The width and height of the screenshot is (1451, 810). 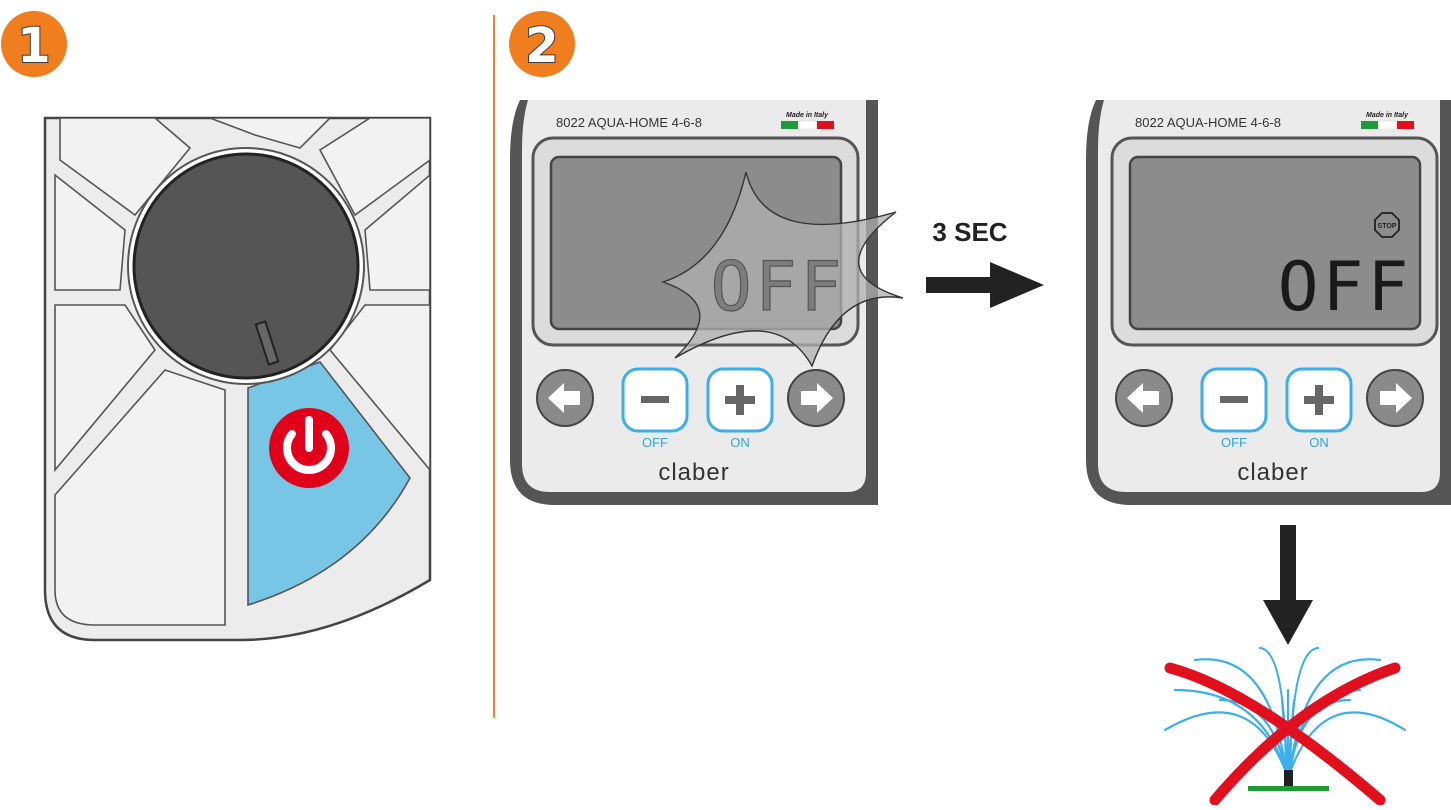 I want to click on step-2-badge: 2, so click(x=542, y=44).